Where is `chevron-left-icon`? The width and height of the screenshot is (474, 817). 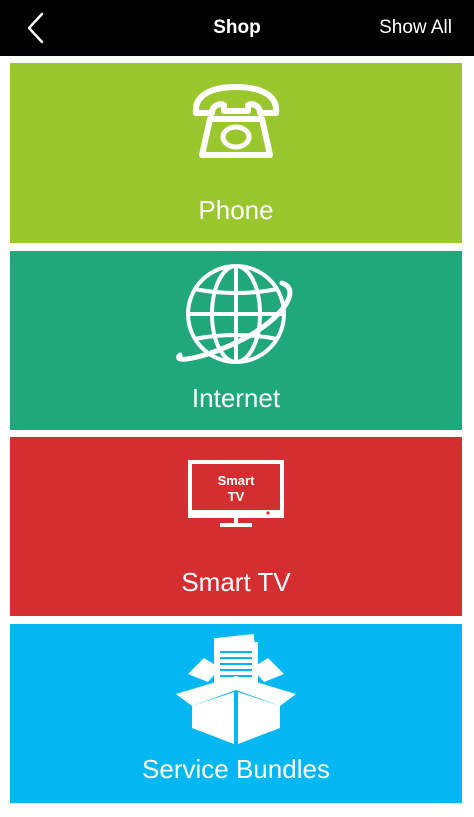 chevron-left-icon is located at coordinates (35, 28).